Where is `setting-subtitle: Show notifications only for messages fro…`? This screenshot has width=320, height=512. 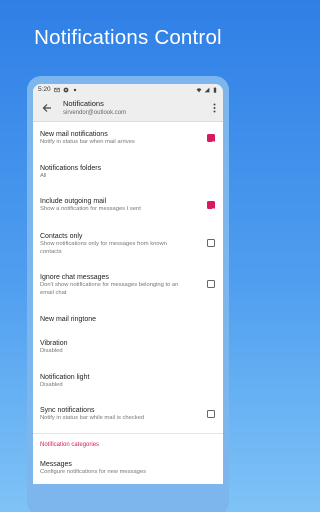 setting-subtitle: Show notifications only for messages fro… is located at coordinates (103, 248).